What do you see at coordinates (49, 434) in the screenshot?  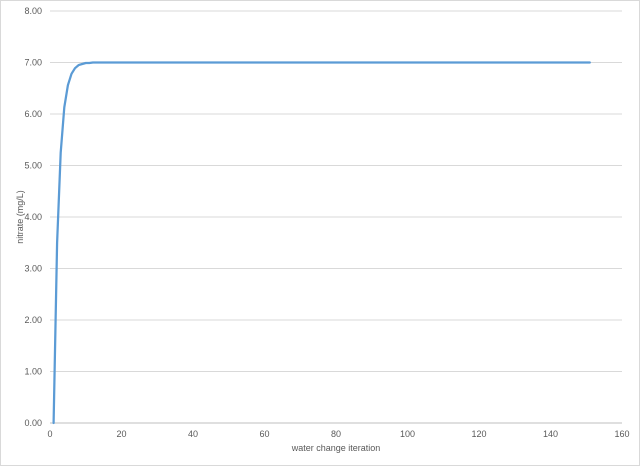 I see `x-tick-label: 0` at bounding box center [49, 434].